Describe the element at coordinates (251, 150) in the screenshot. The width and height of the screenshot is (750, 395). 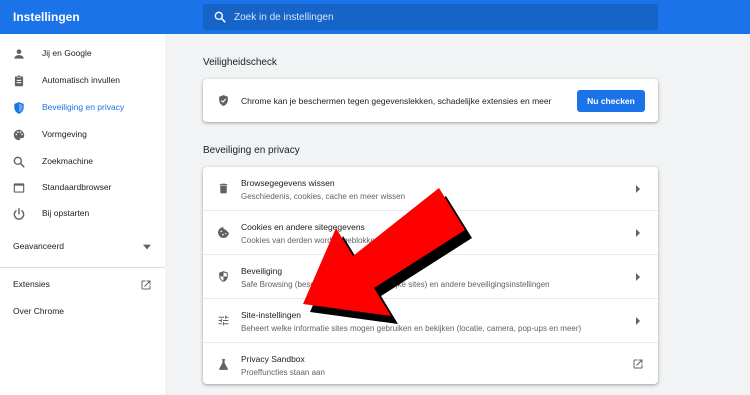
I see `security-privacy-heading: Beveiliging en privacy` at that location.